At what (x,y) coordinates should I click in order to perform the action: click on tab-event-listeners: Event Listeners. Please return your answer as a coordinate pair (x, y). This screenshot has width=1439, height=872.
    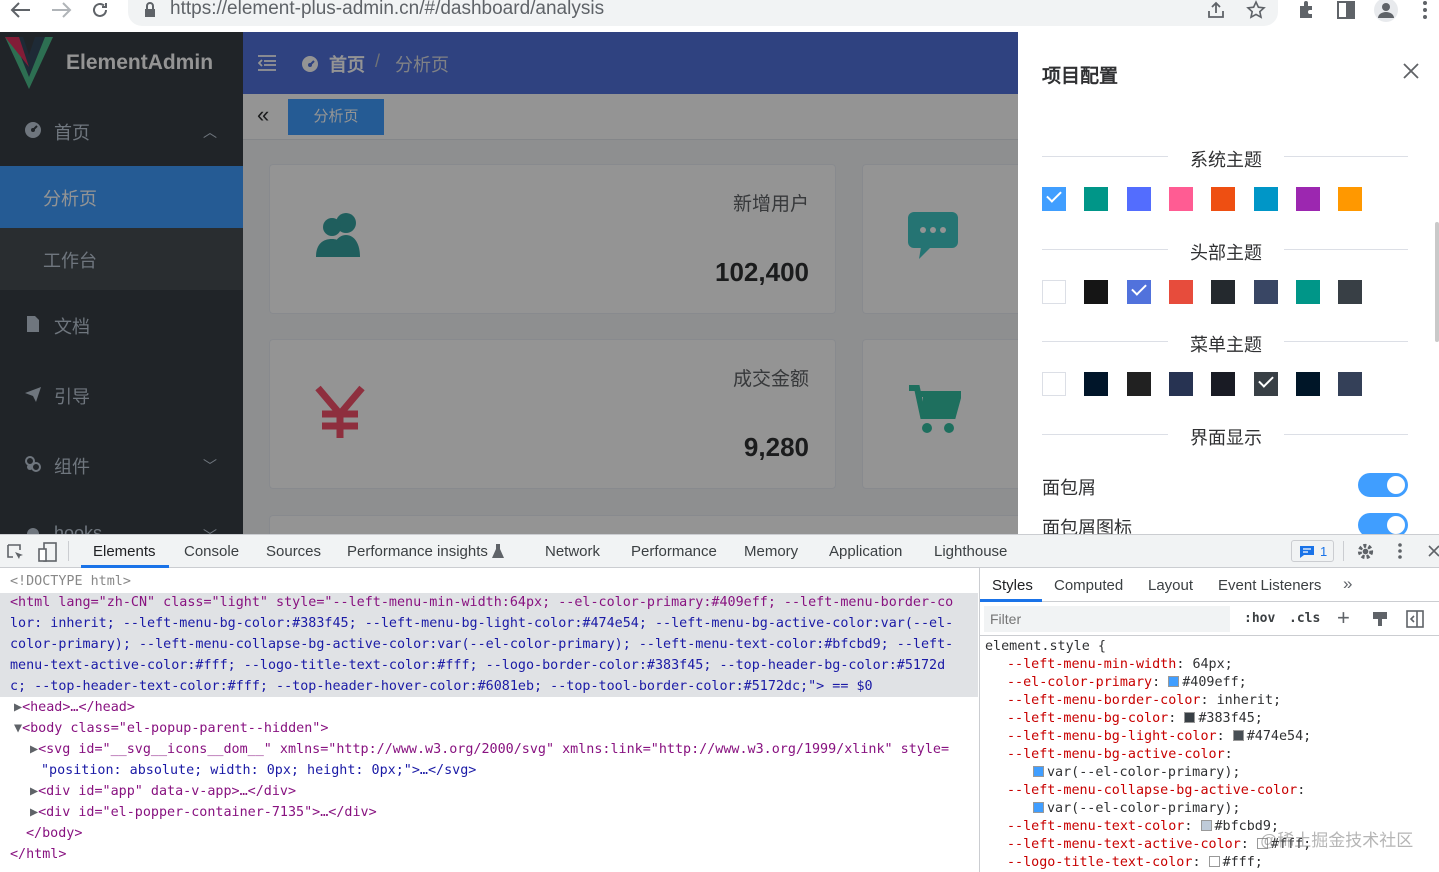
    Looking at the image, I should click on (1269, 585).